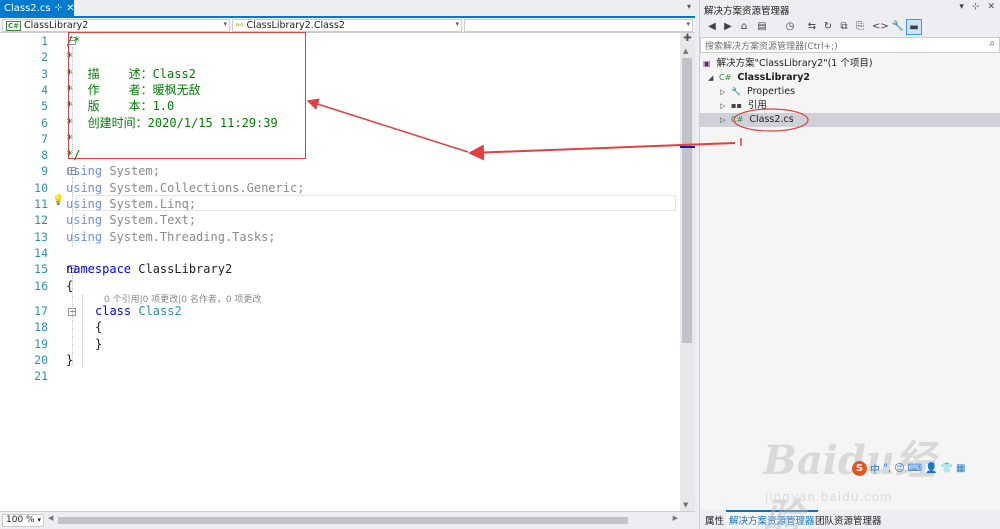 This screenshot has height=529, width=1000. Describe the element at coordinates (131, 171) in the screenshot. I see `namespace-ref: System;` at that location.